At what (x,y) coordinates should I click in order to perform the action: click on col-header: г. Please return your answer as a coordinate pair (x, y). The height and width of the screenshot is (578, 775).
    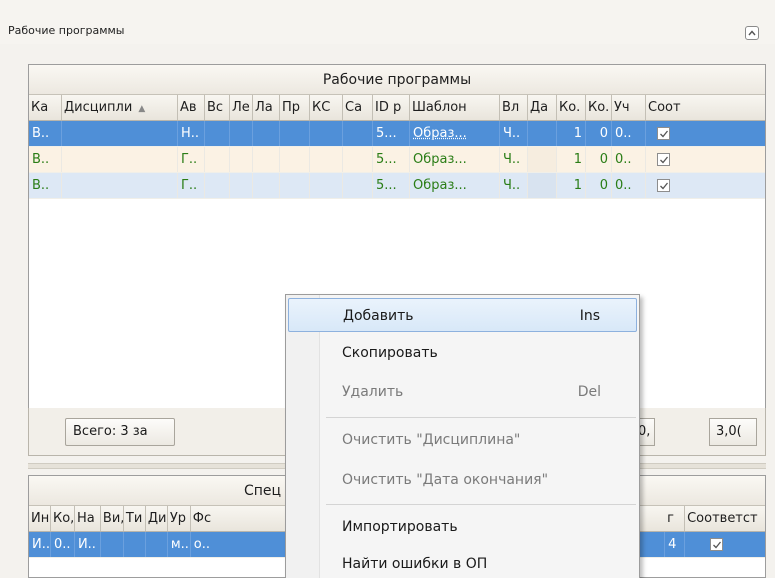
    Looking at the image, I should click on (675, 518).